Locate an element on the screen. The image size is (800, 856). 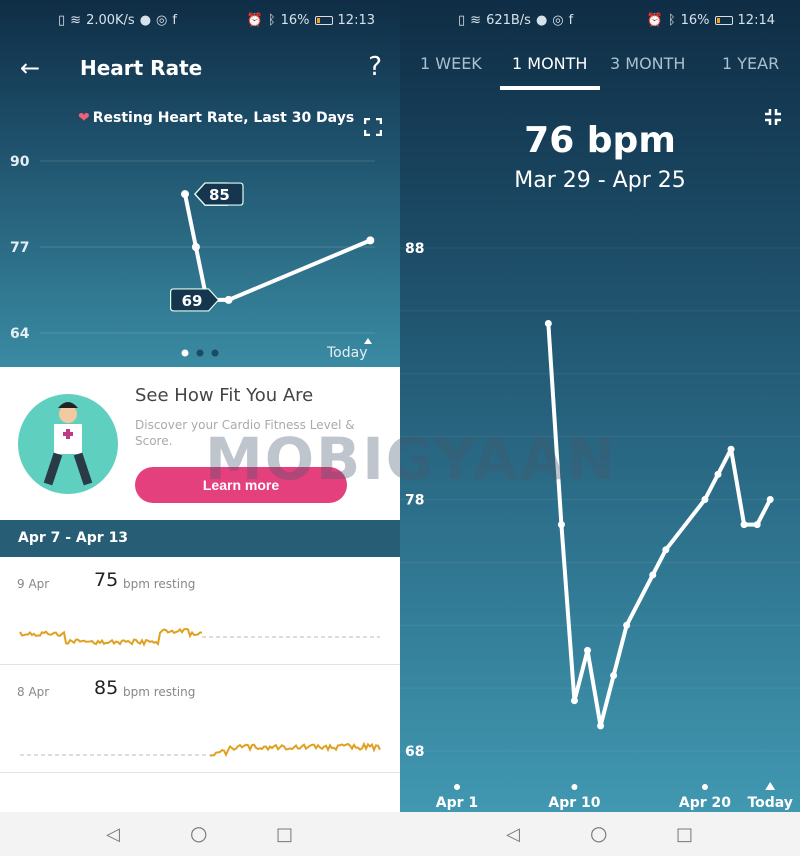
day-bpm: 85 is located at coordinates (106, 688).